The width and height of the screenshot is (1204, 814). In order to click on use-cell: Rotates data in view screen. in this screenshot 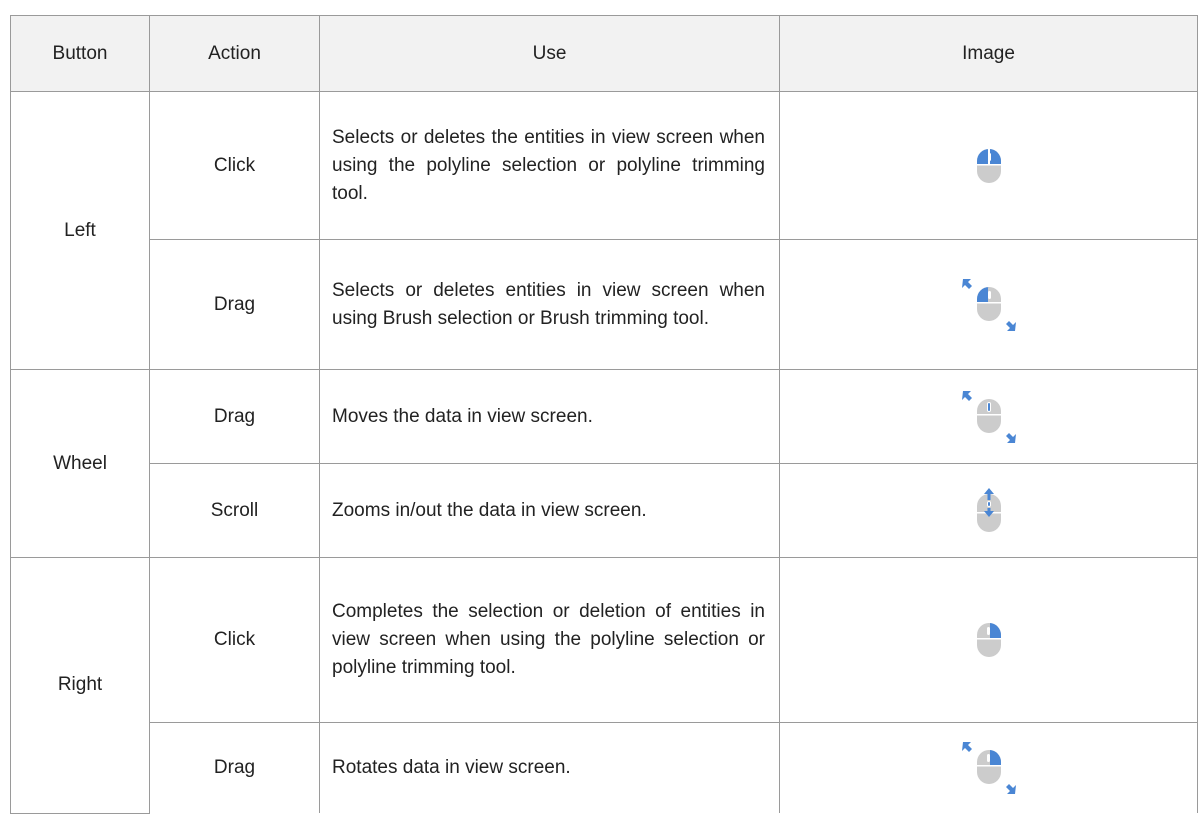, I will do `click(549, 767)`.